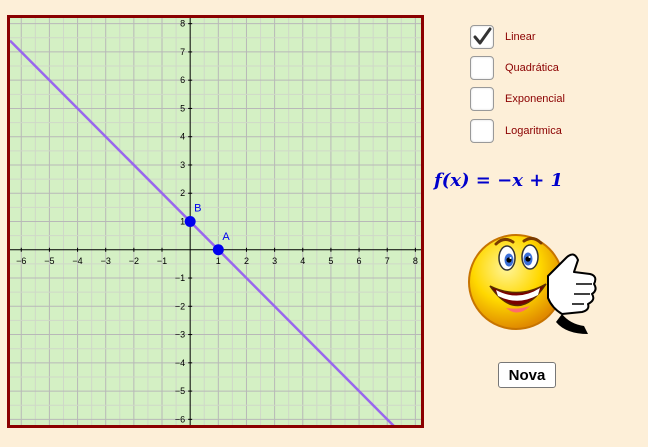  I want to click on x-tick-label: 2, so click(246, 261).